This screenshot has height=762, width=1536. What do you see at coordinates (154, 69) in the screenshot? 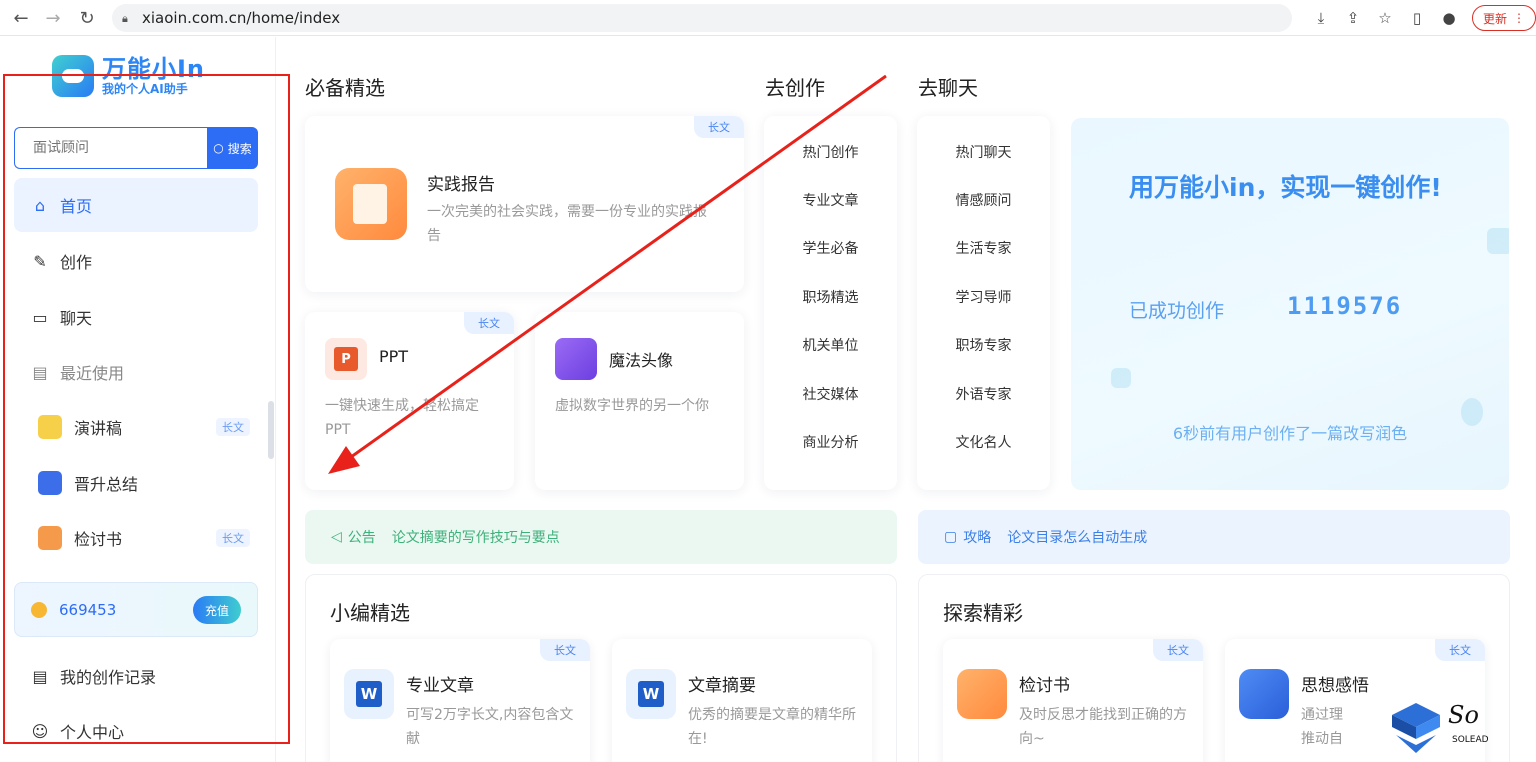
I see `logo-title: 万能小In` at bounding box center [154, 69].